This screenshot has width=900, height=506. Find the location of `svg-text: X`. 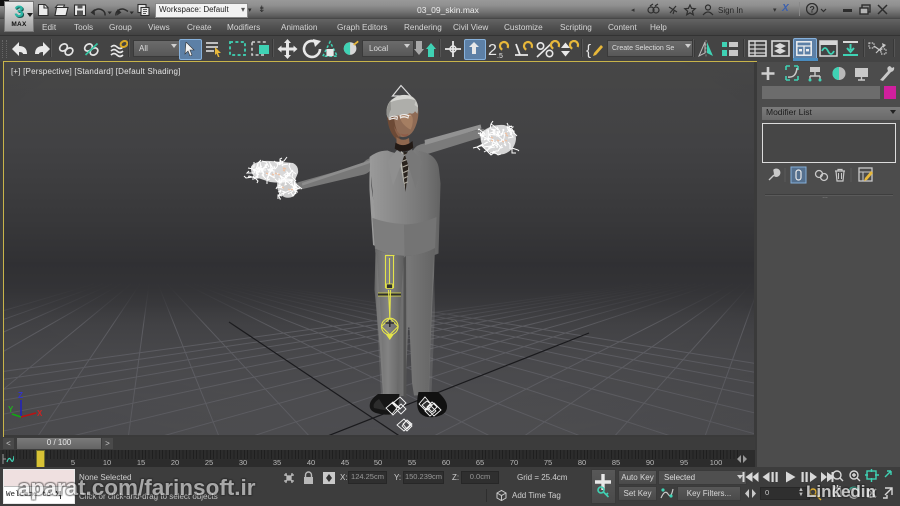

svg-text: X is located at coordinates (40, 413).